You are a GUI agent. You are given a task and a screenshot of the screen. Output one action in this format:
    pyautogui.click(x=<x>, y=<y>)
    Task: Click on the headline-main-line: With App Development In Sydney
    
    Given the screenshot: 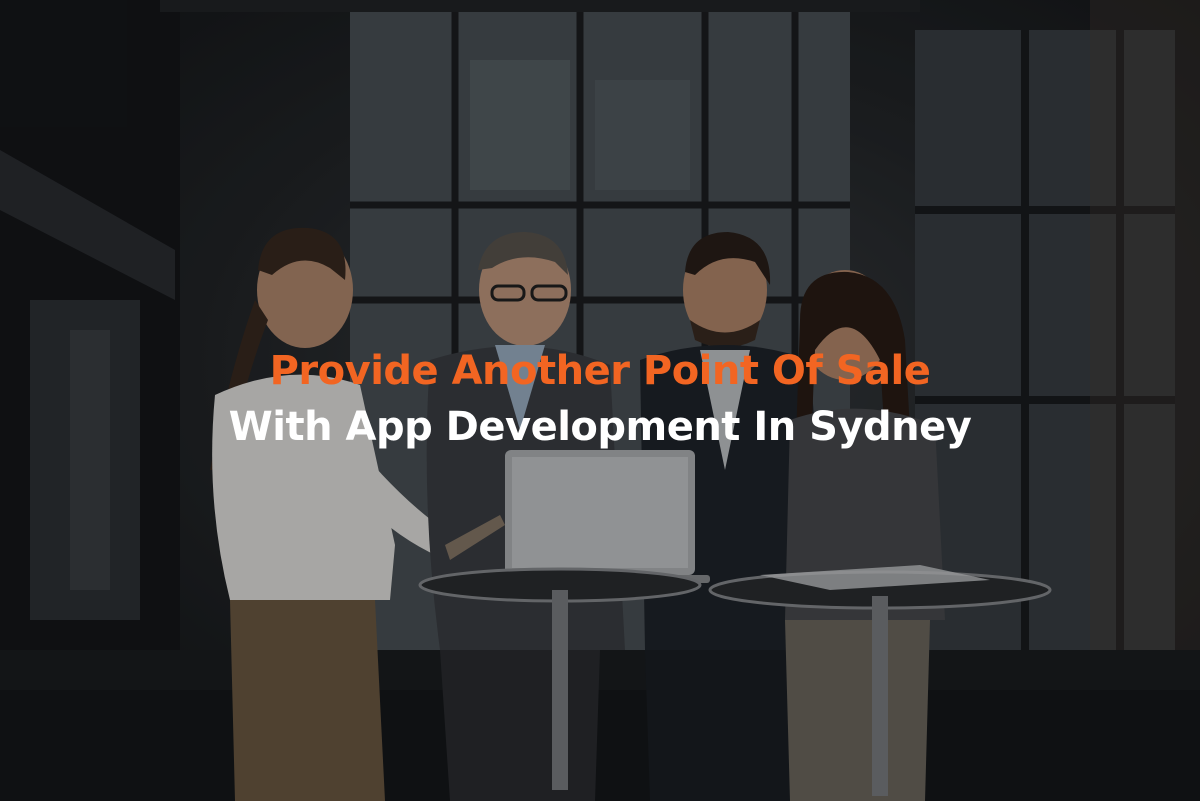 What is the action you would take?
    pyautogui.click(x=600, y=427)
    